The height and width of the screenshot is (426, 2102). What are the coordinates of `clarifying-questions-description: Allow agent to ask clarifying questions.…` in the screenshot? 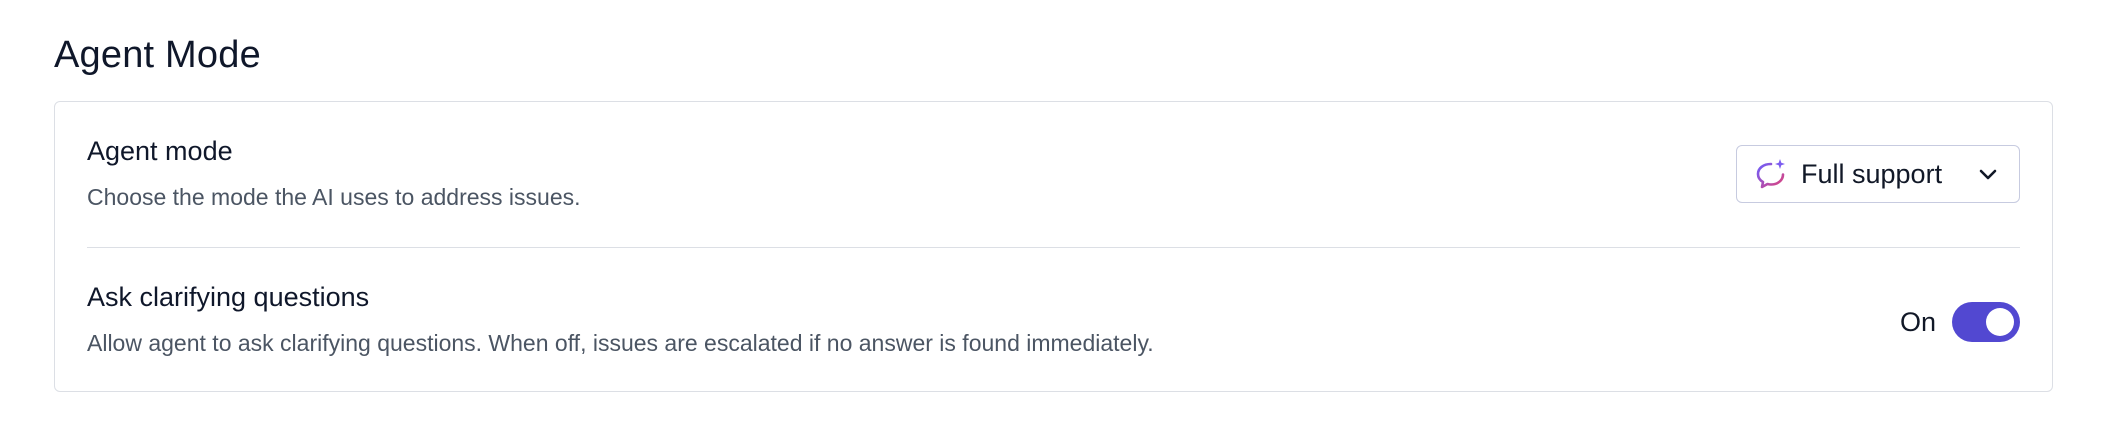 It's located at (620, 343).